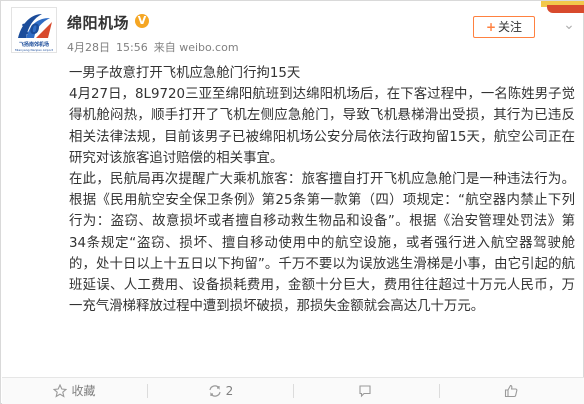 This screenshot has width=584, height=404. I want to click on favorite-button: 收藏, so click(74, 391).